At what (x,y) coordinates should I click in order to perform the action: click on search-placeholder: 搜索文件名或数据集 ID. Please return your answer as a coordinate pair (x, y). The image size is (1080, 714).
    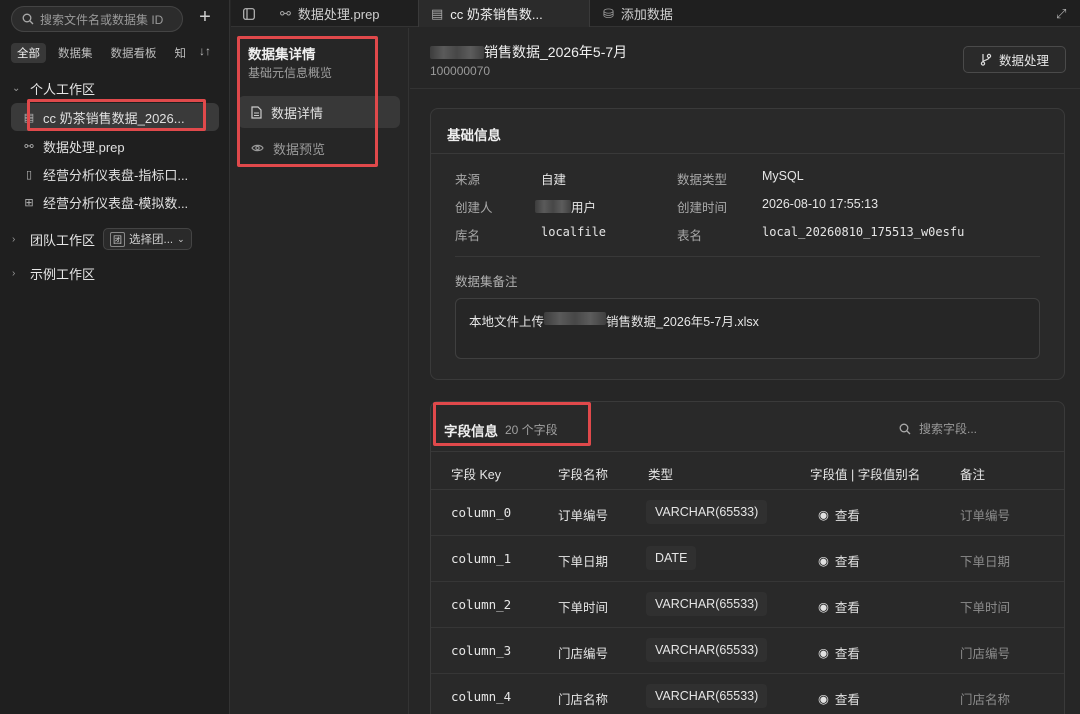
    Looking at the image, I should click on (102, 19).